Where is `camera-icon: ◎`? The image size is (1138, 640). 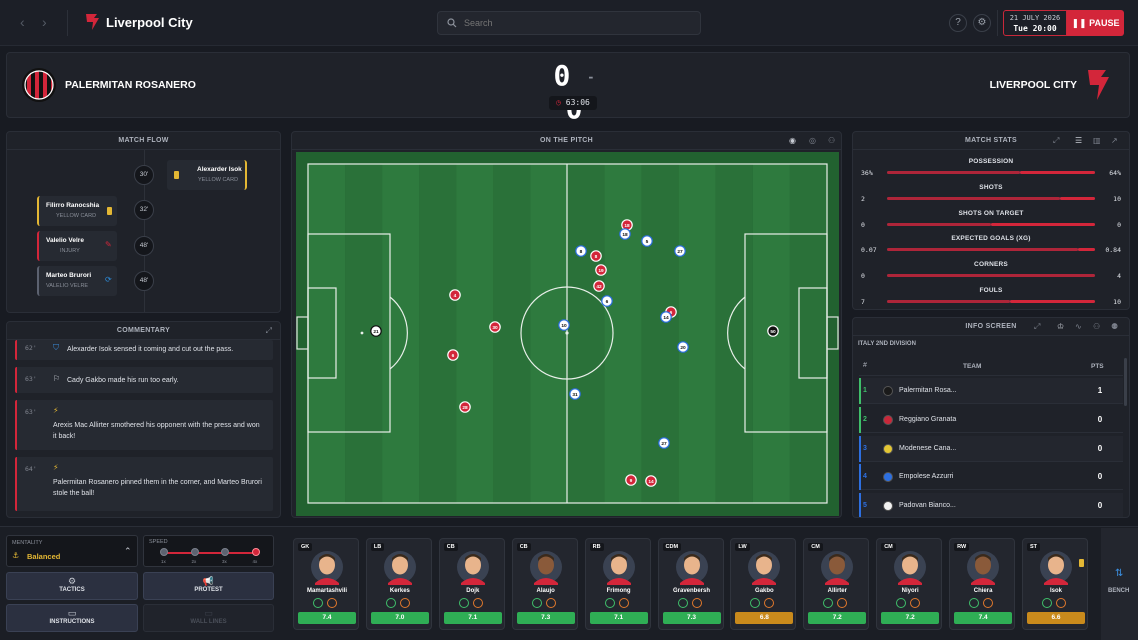 camera-icon: ◎ is located at coordinates (812, 140).